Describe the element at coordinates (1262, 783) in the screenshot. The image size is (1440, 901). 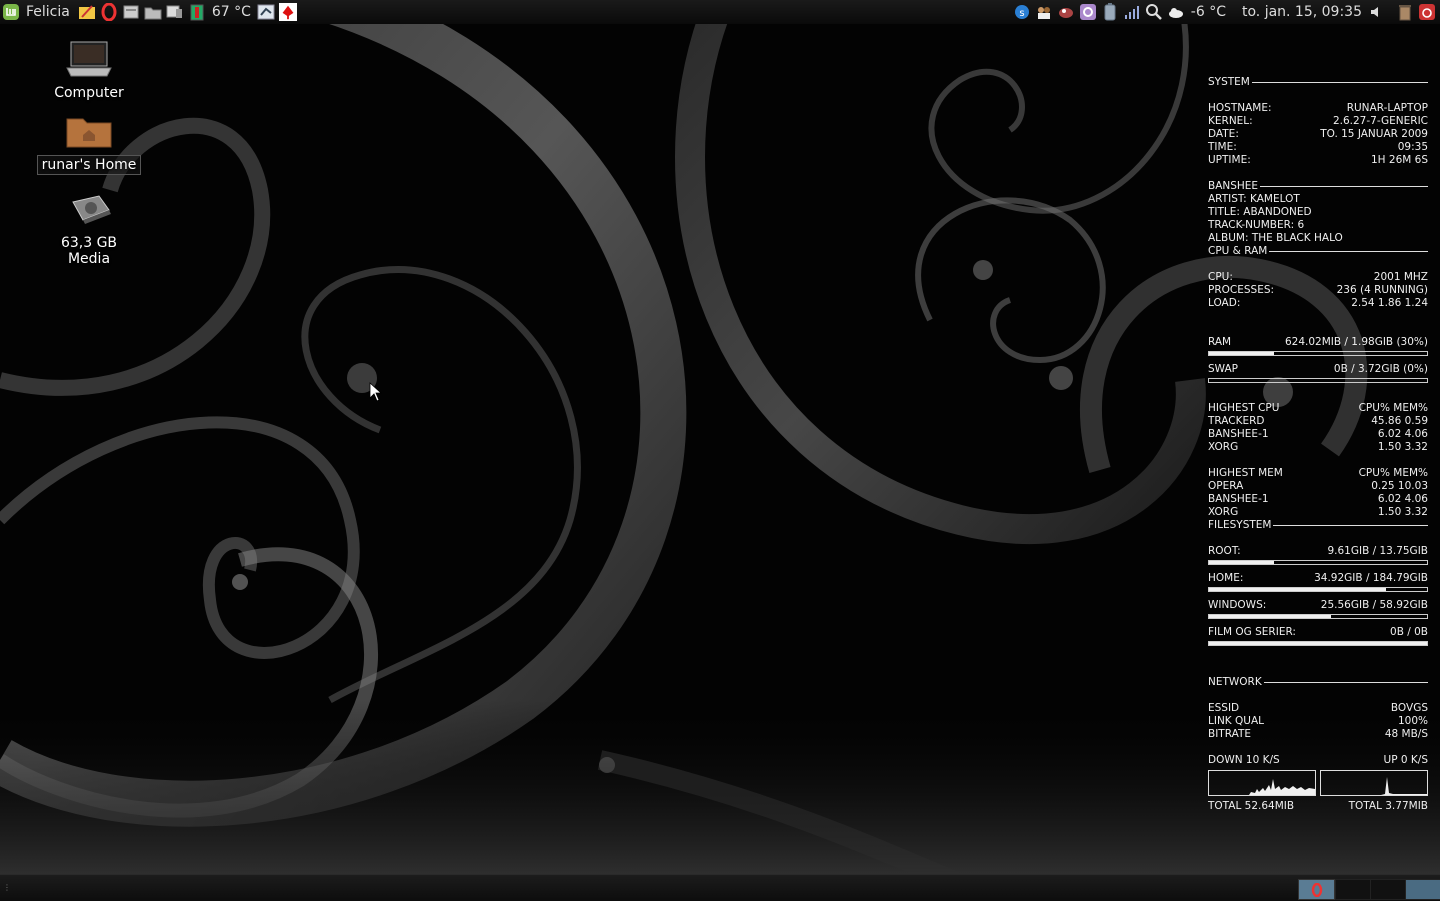
I see `download-graph` at that location.